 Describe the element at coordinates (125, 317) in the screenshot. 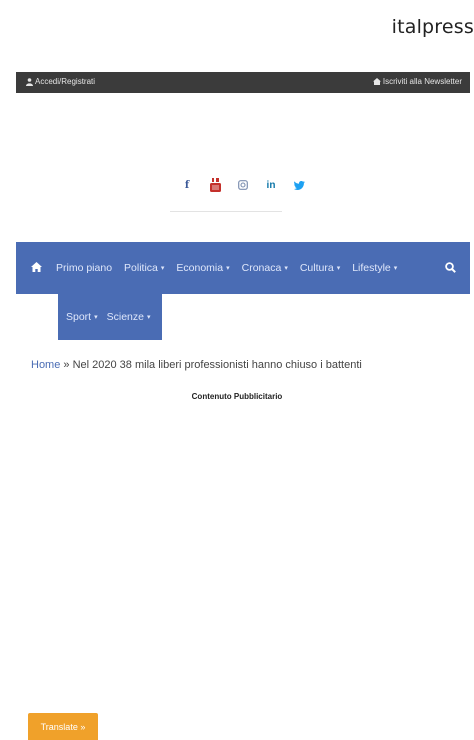

I see `nav-item-label: Scienze` at that location.